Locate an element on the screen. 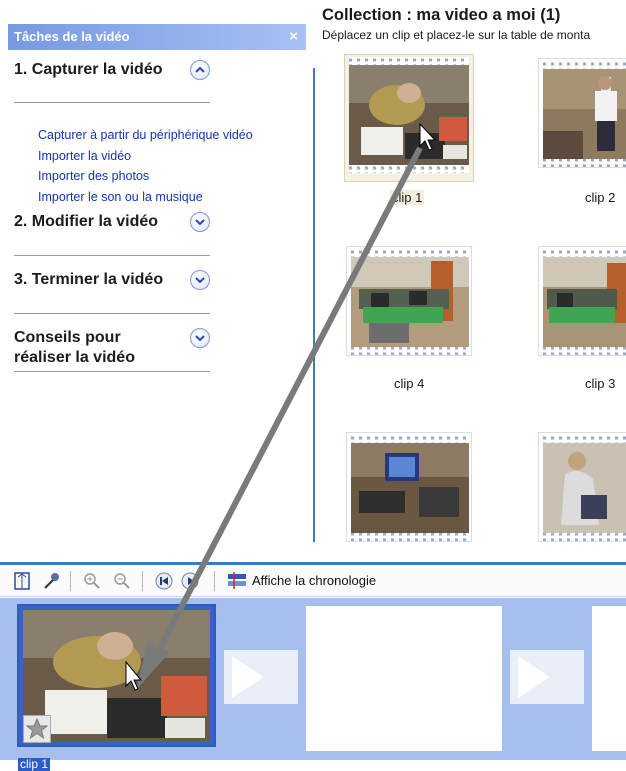 Image resolution: width=626 pixels, height=771 pixels. chevron-up-icon is located at coordinates (200, 70).